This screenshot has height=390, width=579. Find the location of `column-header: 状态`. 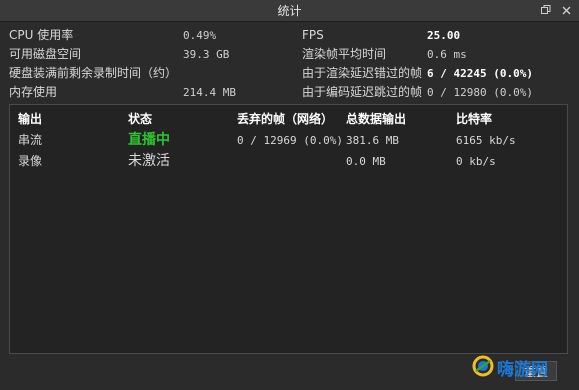

column-header: 状态 is located at coordinates (140, 119).